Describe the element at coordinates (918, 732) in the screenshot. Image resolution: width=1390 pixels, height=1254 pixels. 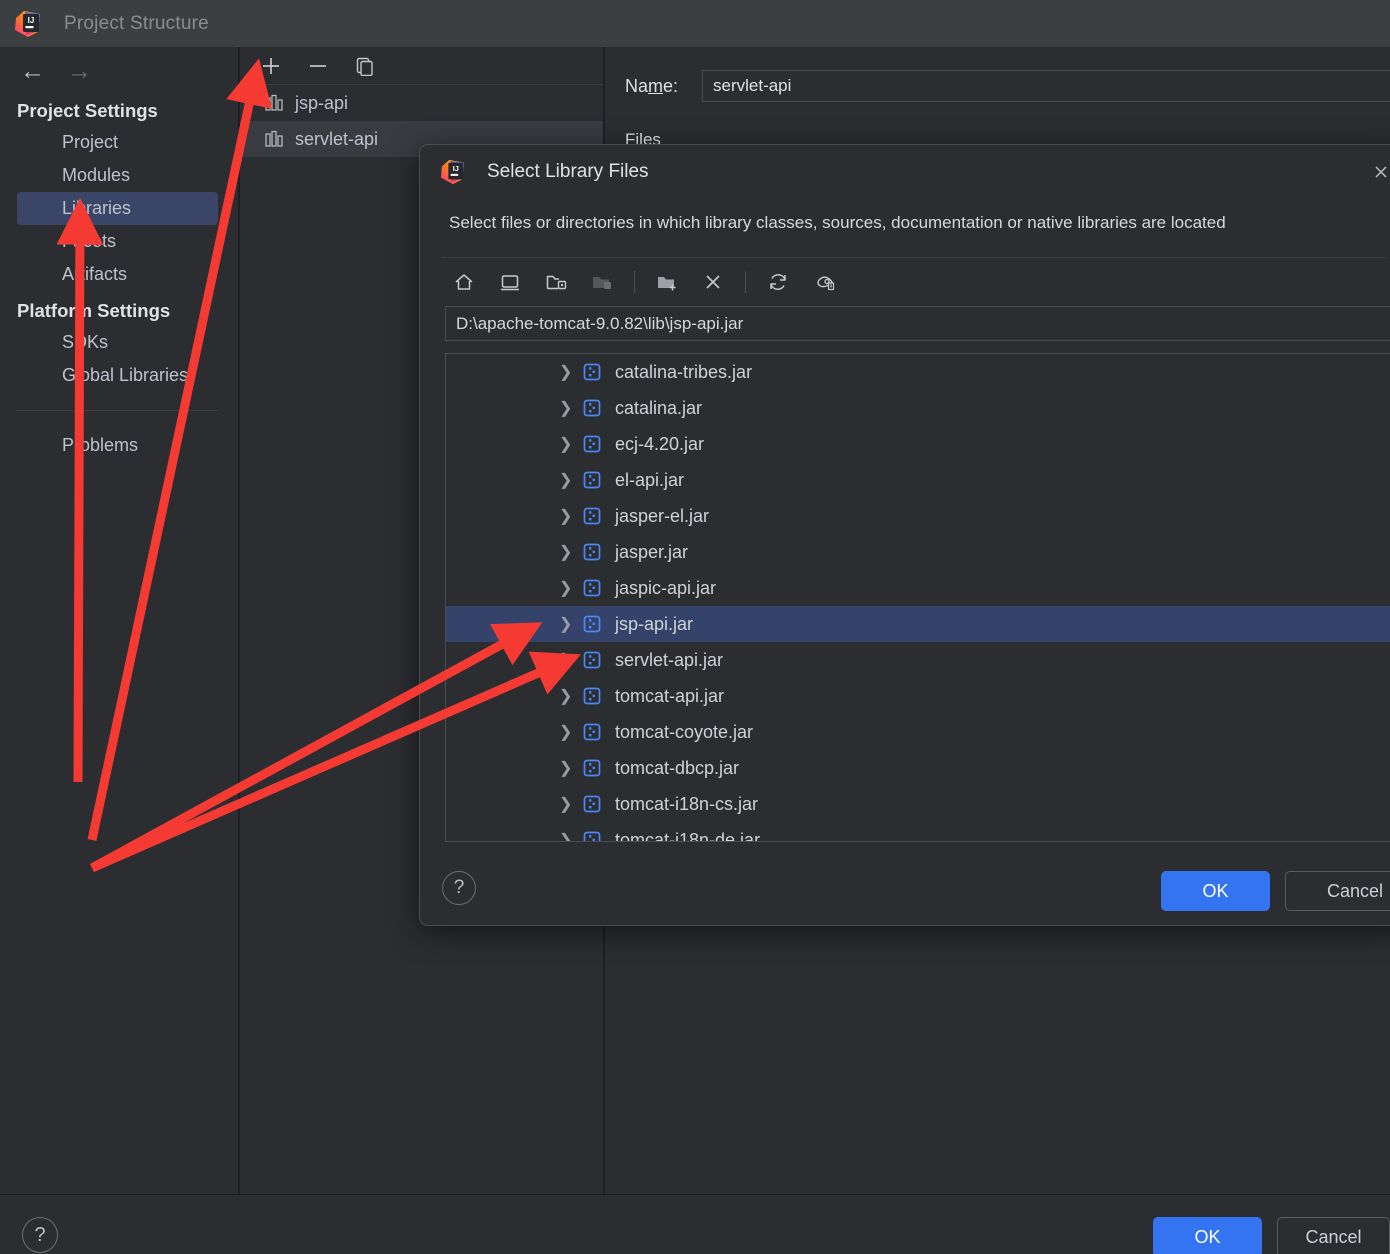
I see `table-row: ❯ tomcat-coyote.jar` at that location.